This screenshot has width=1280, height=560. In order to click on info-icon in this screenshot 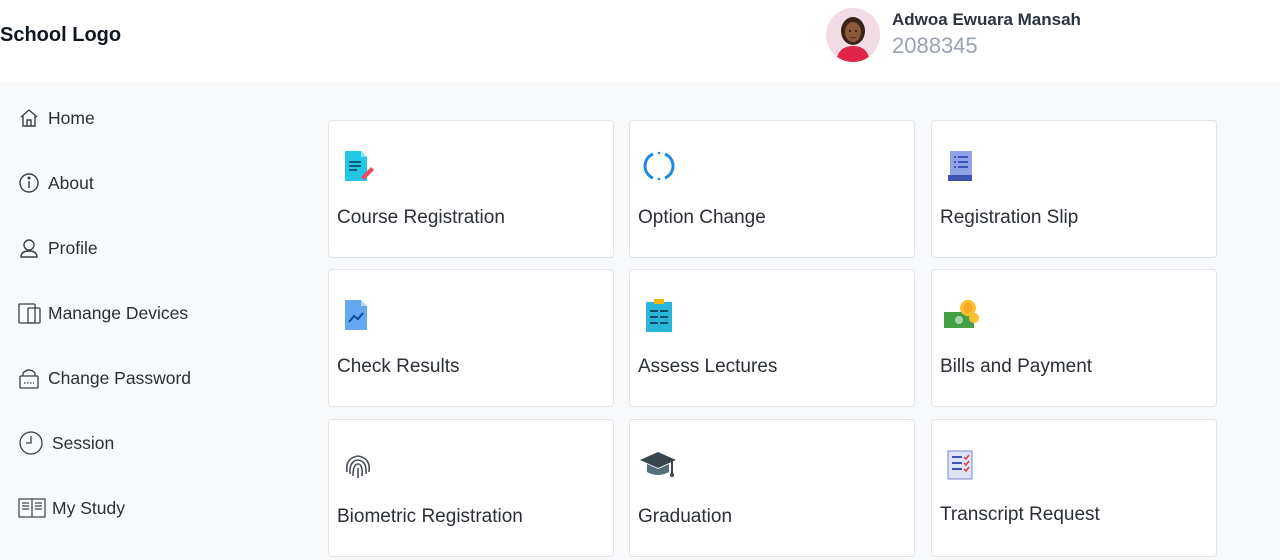, I will do `click(31, 183)`.